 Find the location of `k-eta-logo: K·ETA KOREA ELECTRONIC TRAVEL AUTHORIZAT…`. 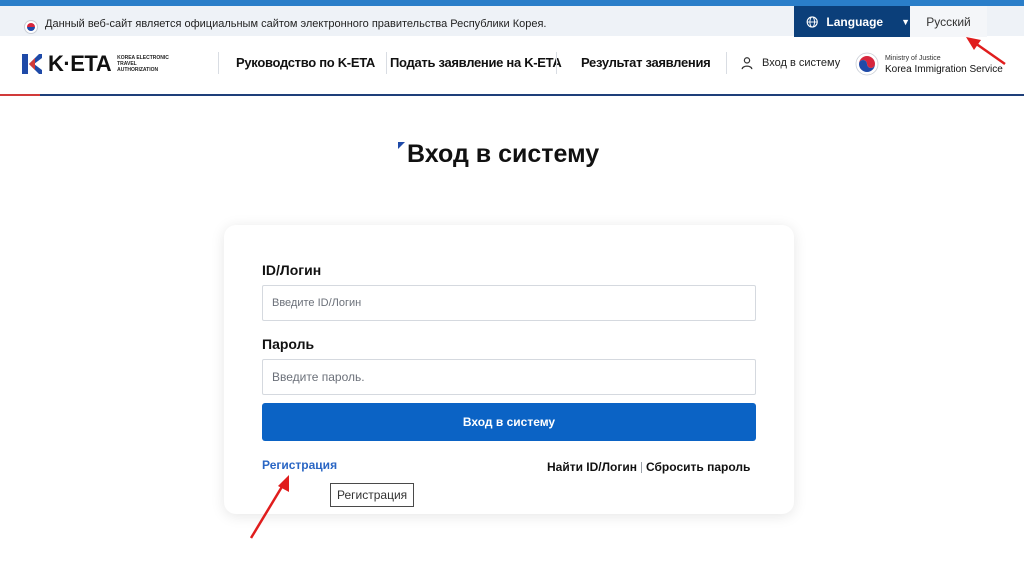

k-eta-logo: K·ETA KOREA ELECTRONIC TRAVEL AUTHORIZAT… is located at coordinates (99, 64).